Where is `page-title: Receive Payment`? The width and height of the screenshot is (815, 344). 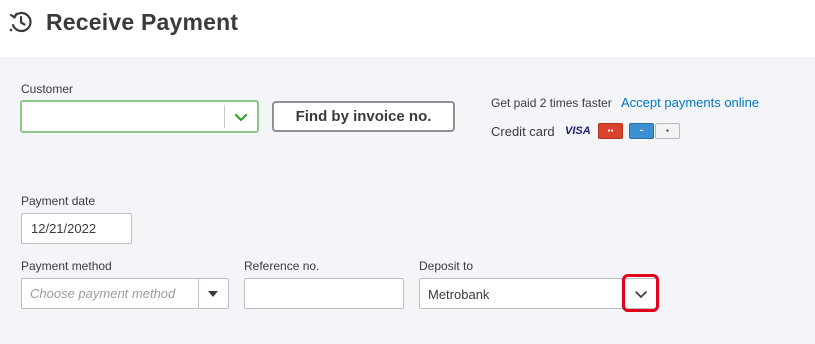
page-title: Receive Payment is located at coordinates (142, 22).